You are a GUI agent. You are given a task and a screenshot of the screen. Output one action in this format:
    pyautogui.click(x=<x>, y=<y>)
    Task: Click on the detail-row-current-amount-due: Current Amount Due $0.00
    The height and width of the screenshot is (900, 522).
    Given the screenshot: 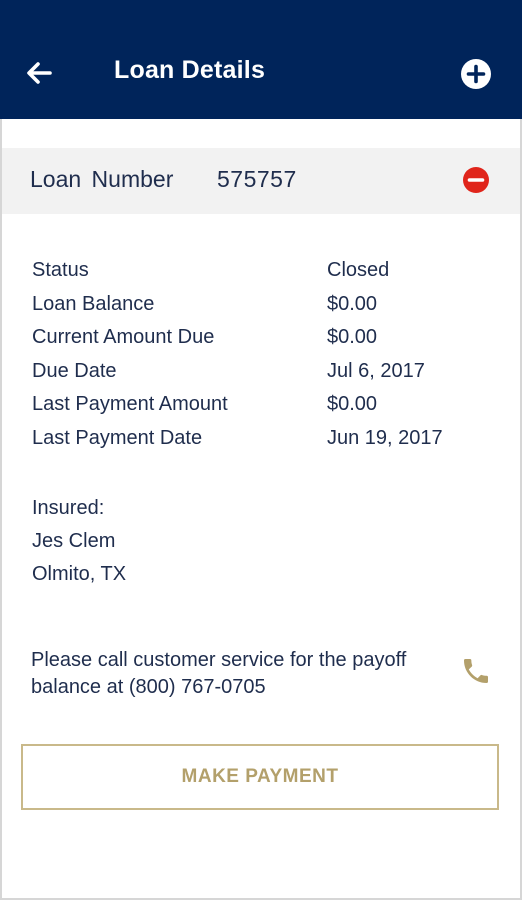 What is the action you would take?
    pyautogui.click(x=262, y=340)
    